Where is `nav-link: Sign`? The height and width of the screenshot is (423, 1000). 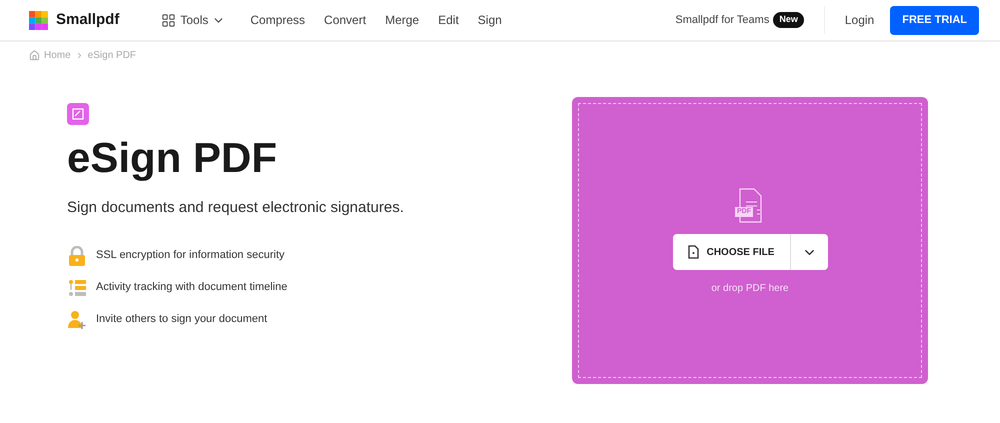
nav-link: Sign is located at coordinates (490, 20).